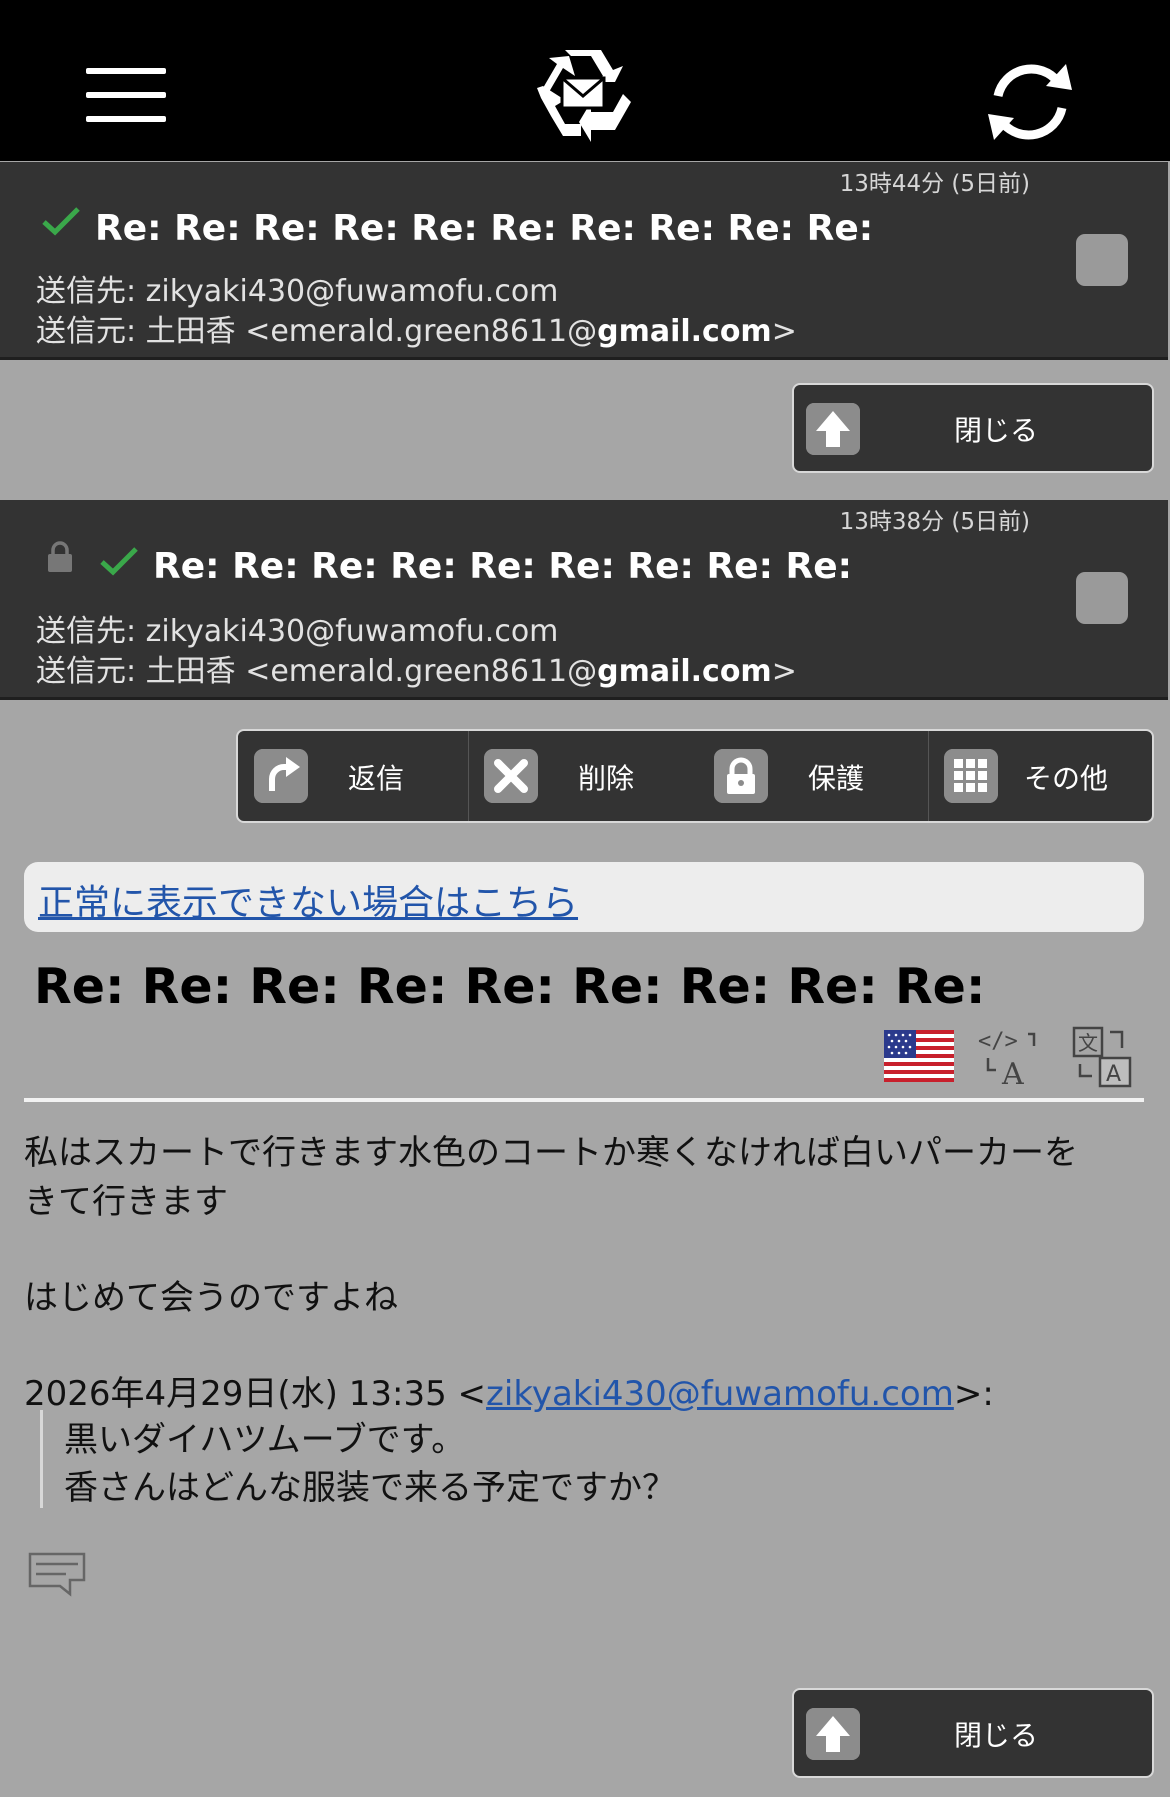 The width and height of the screenshot is (1170, 1797). What do you see at coordinates (511, 776) in the screenshot?
I see `delete-x-icon` at bounding box center [511, 776].